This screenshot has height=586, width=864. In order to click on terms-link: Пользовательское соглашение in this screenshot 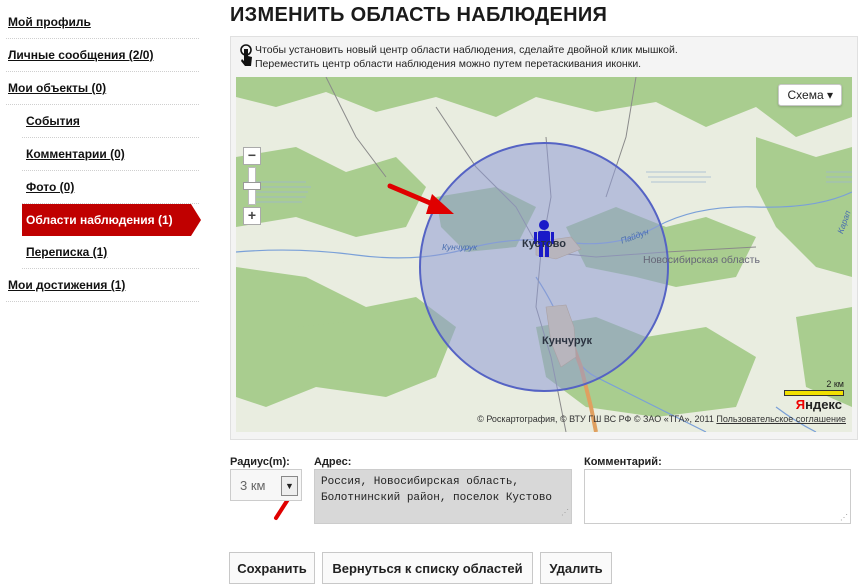, I will do `click(781, 419)`.